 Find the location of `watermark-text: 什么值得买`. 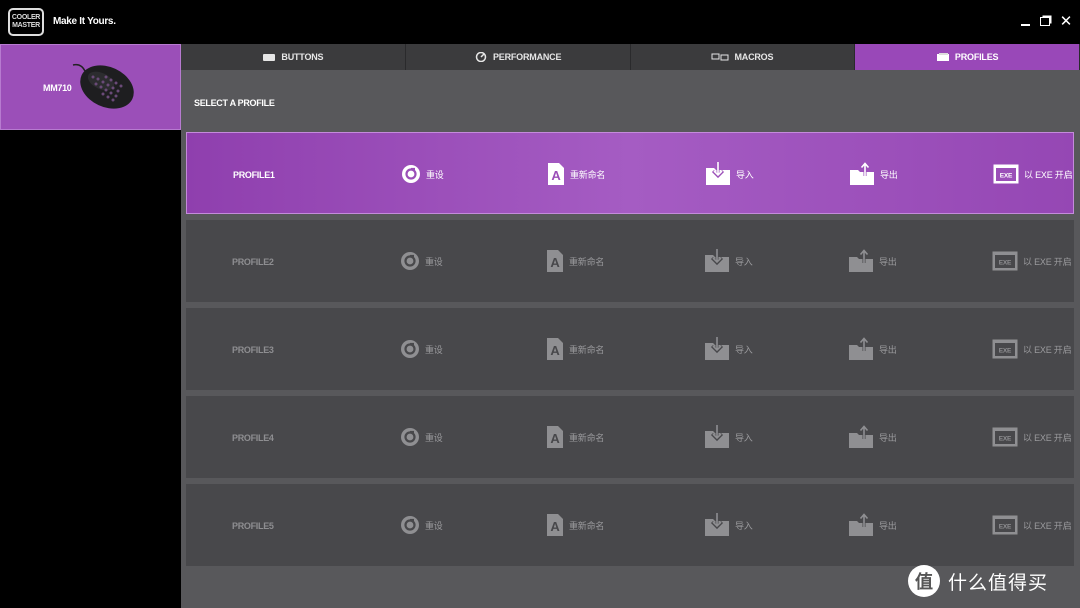

watermark-text: 什么值得买 is located at coordinates (998, 583).